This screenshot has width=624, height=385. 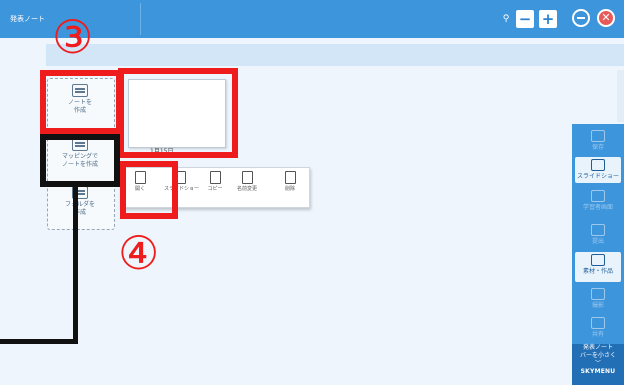 I want to click on camera-icon, so click(x=598, y=294).